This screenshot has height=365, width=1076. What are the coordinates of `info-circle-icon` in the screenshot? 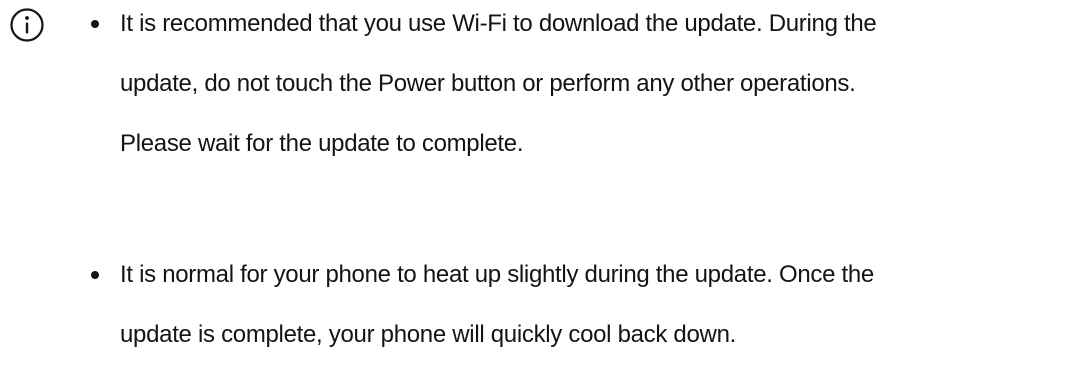 It's located at (27, 25).